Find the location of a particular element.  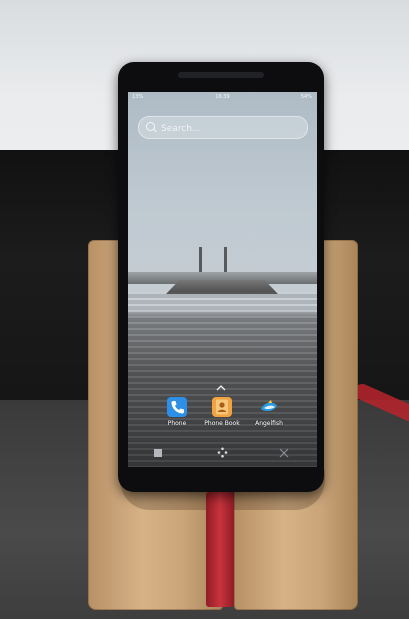

home-icon is located at coordinates (222, 452).